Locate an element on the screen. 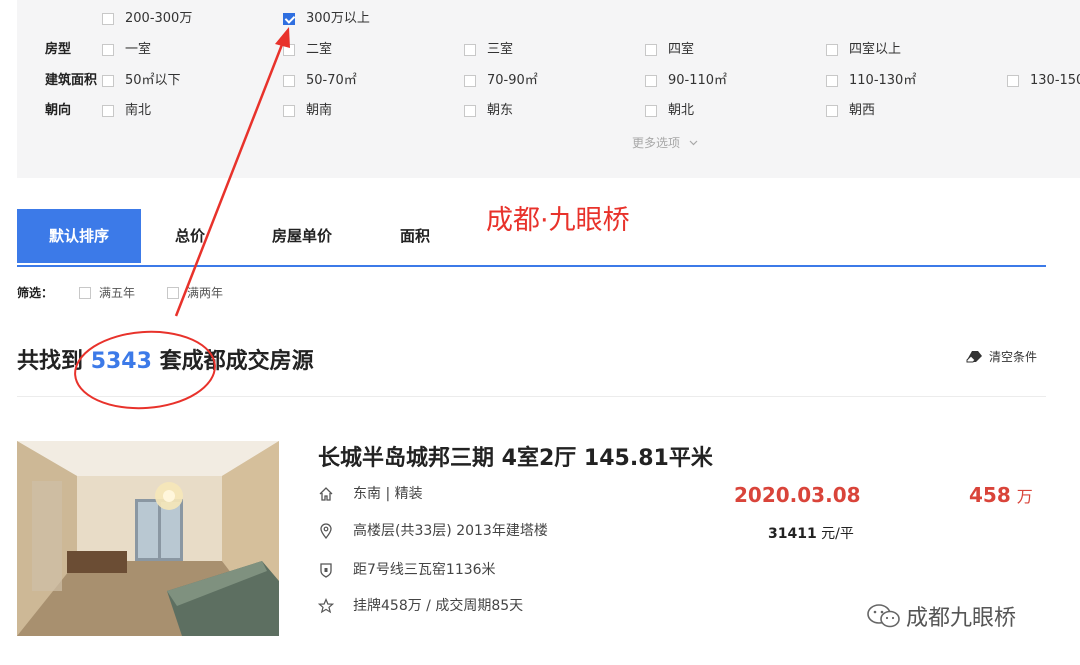 The width and height of the screenshot is (1080, 665). option-label: 50㎡以下 is located at coordinates (153, 80).